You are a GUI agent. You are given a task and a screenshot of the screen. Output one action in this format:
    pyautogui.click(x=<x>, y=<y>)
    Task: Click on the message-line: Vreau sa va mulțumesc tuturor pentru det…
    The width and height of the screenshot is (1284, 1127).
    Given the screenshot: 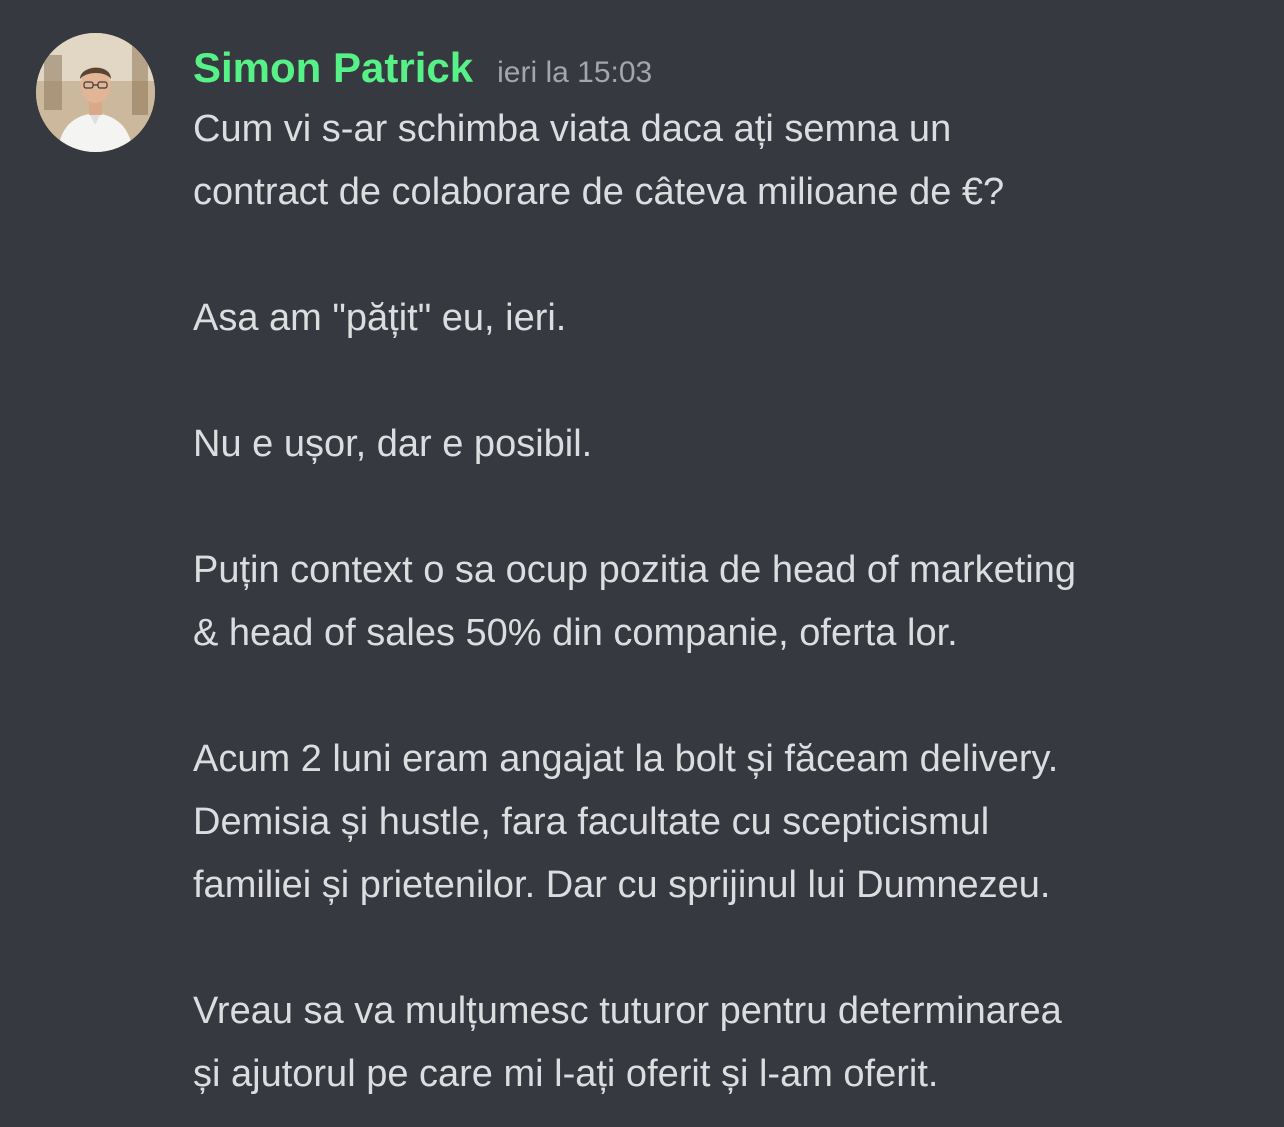 What is the action you would take?
    pyautogui.click(x=627, y=1011)
    